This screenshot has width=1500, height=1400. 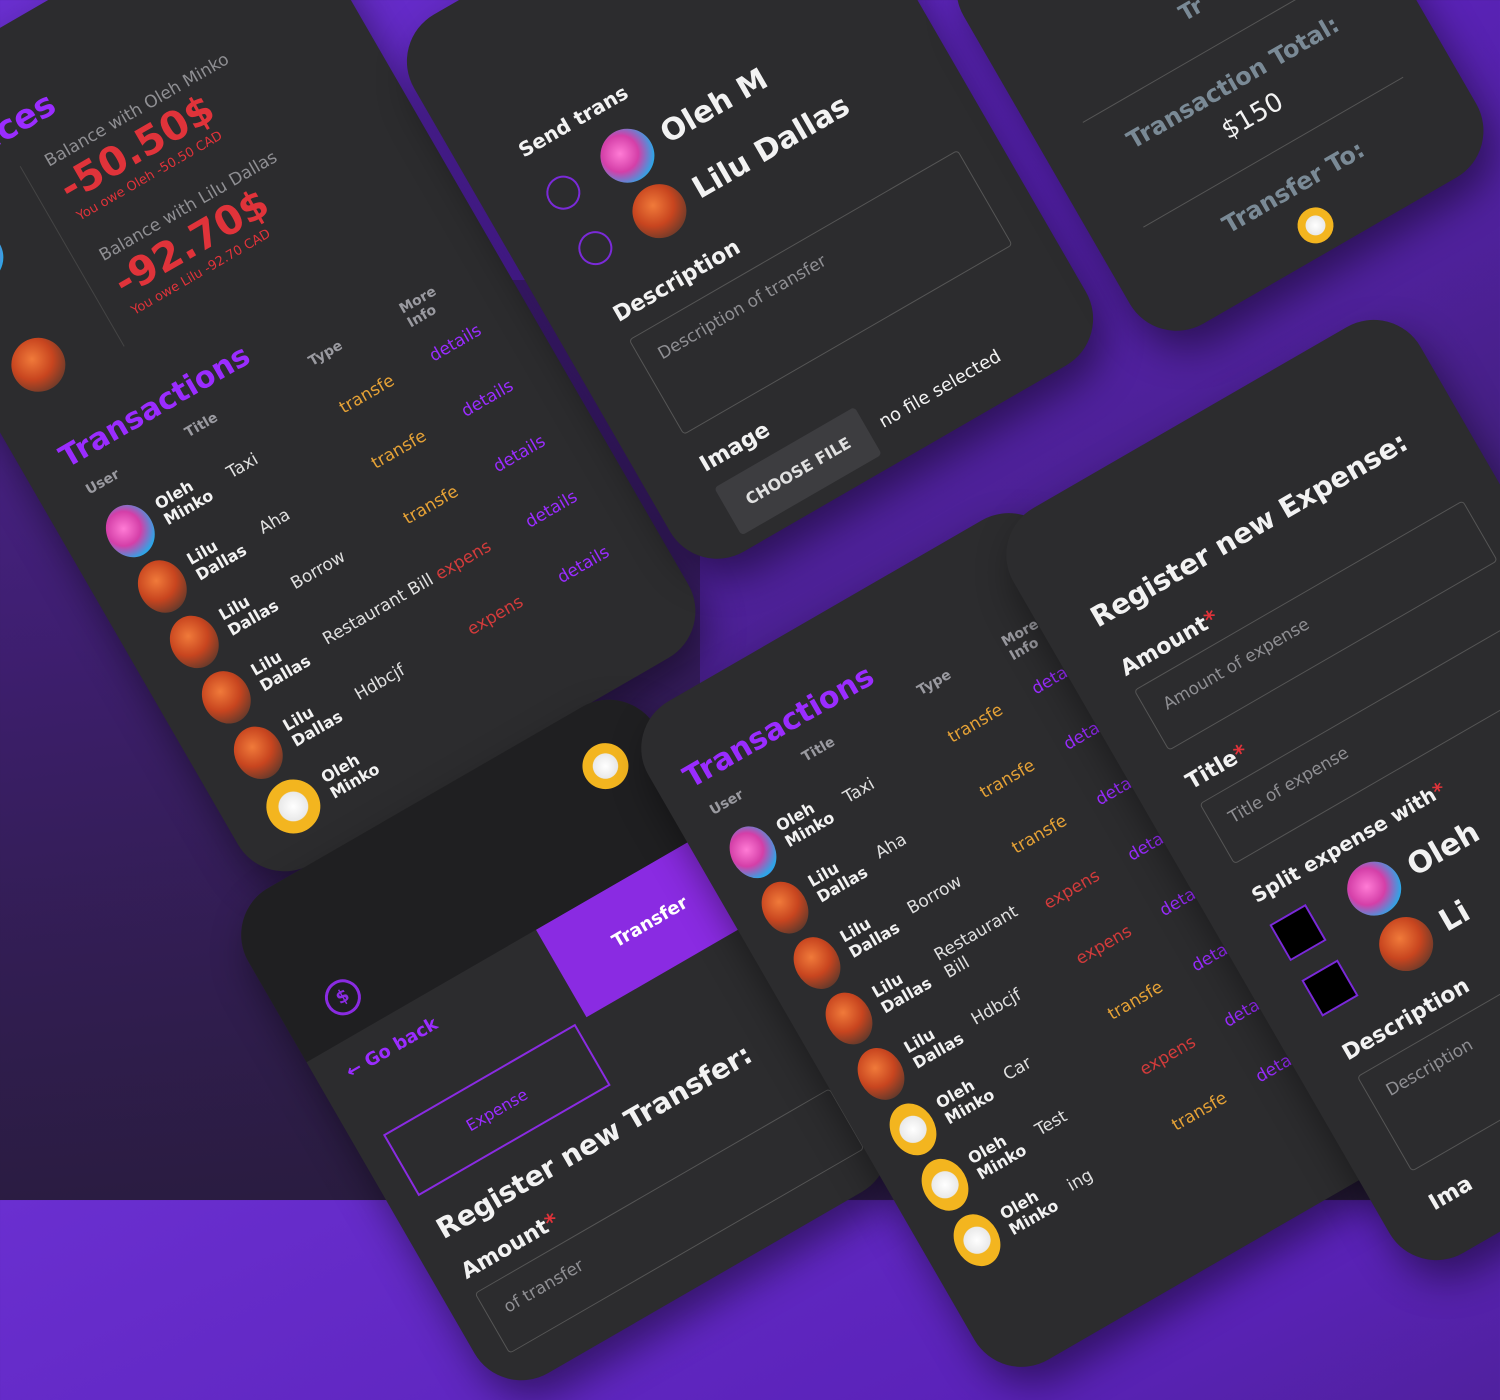 What do you see at coordinates (1315, 225) in the screenshot?
I see `avatar-minko` at bounding box center [1315, 225].